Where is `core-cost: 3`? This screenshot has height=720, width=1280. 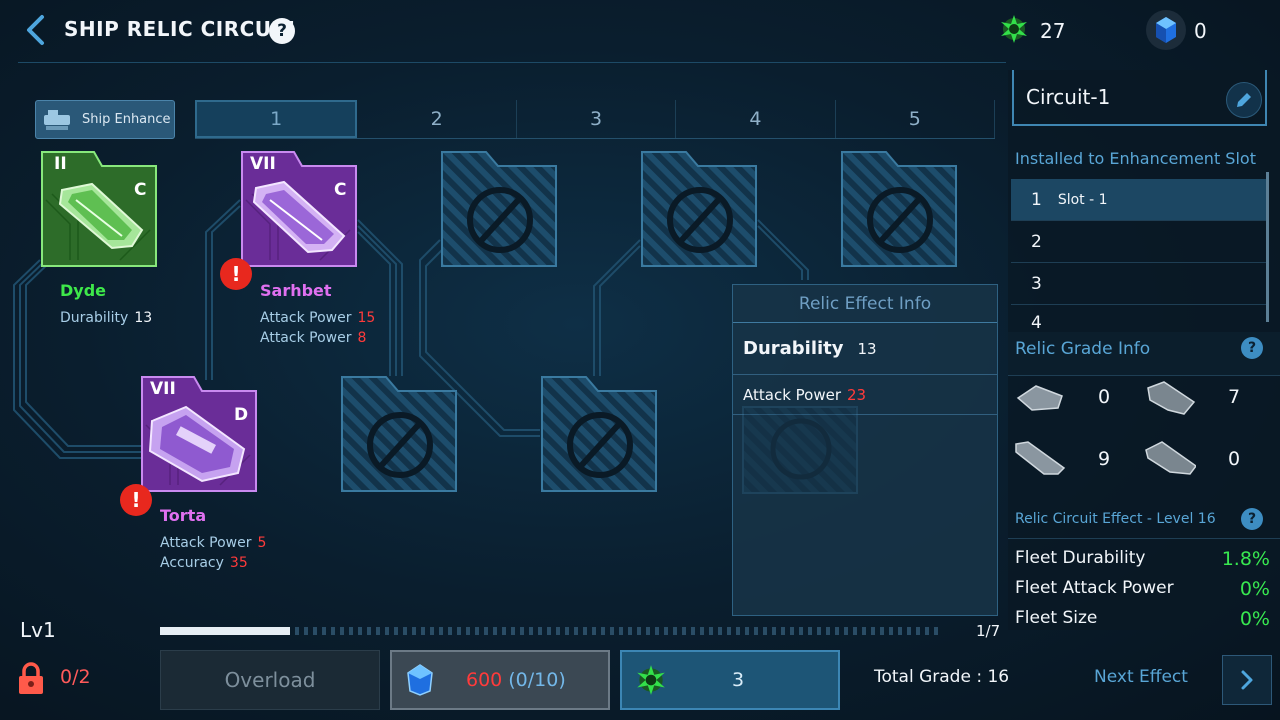 core-cost: 3 is located at coordinates (738, 680).